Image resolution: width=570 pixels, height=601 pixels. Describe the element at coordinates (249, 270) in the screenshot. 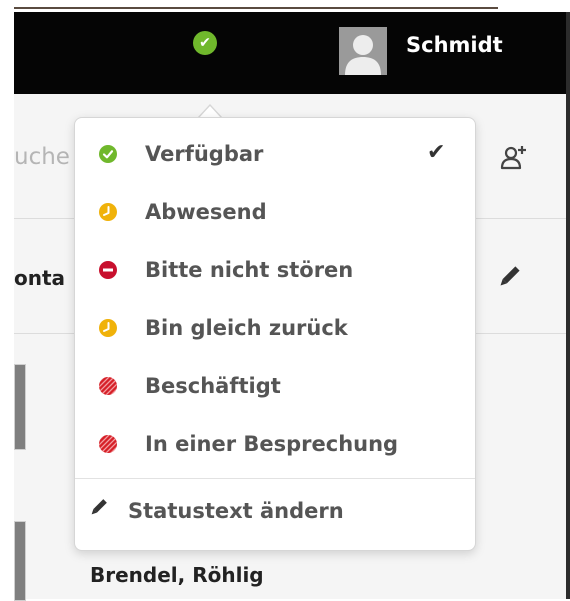

I see `status-option-label: Bitte nicht stören` at that location.